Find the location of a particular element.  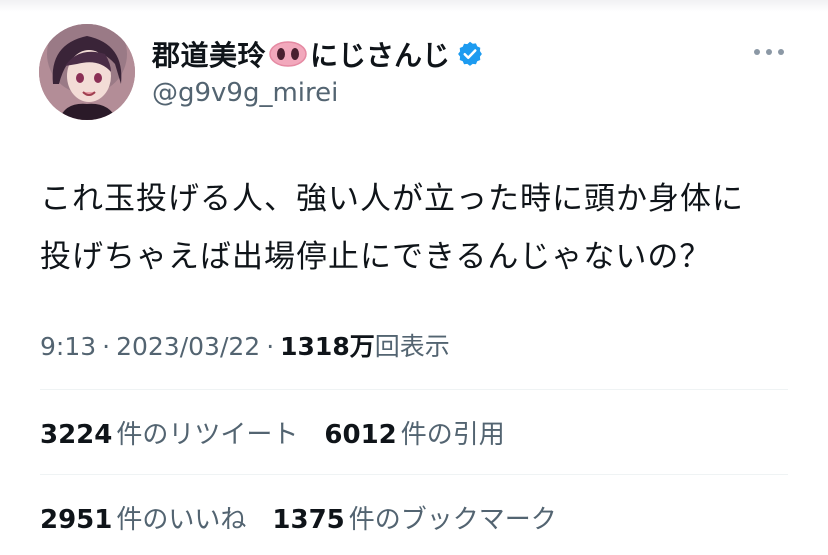

pig-nose-icon is located at coordinates (288, 54).